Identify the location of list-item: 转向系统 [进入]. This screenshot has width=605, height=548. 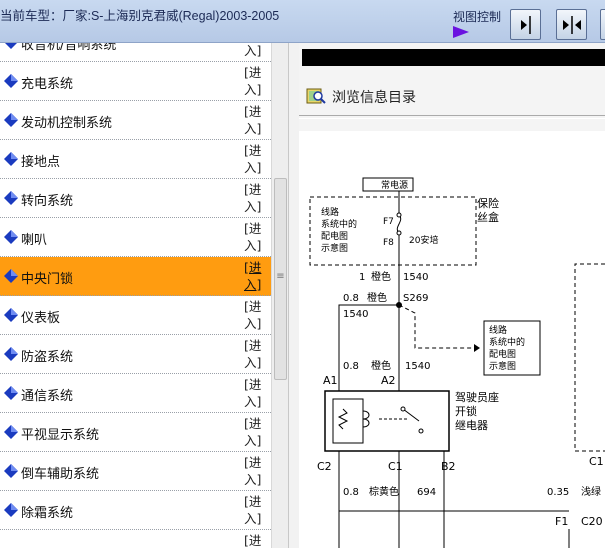
(135, 198).